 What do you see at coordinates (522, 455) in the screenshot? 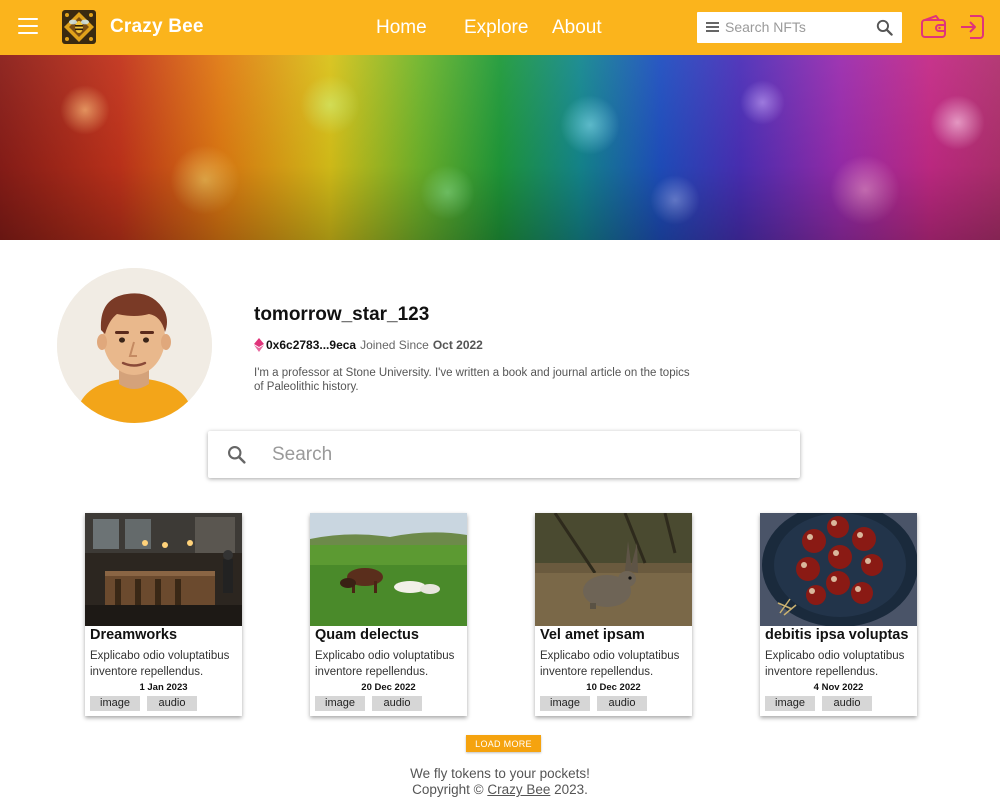
I see `collection-search-input` at bounding box center [522, 455].